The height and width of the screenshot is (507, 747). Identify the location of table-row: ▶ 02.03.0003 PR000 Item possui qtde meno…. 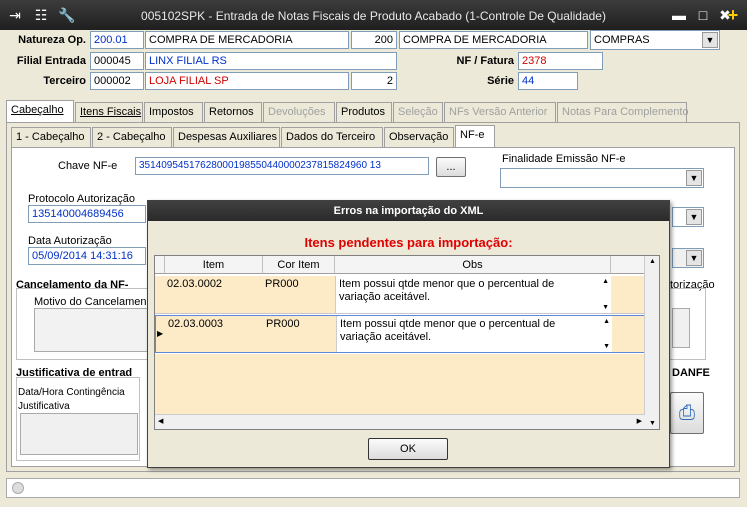
(400, 334).